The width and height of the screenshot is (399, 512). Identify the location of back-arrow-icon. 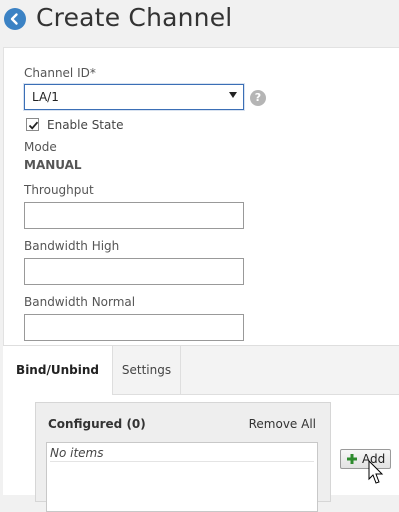
(15, 19).